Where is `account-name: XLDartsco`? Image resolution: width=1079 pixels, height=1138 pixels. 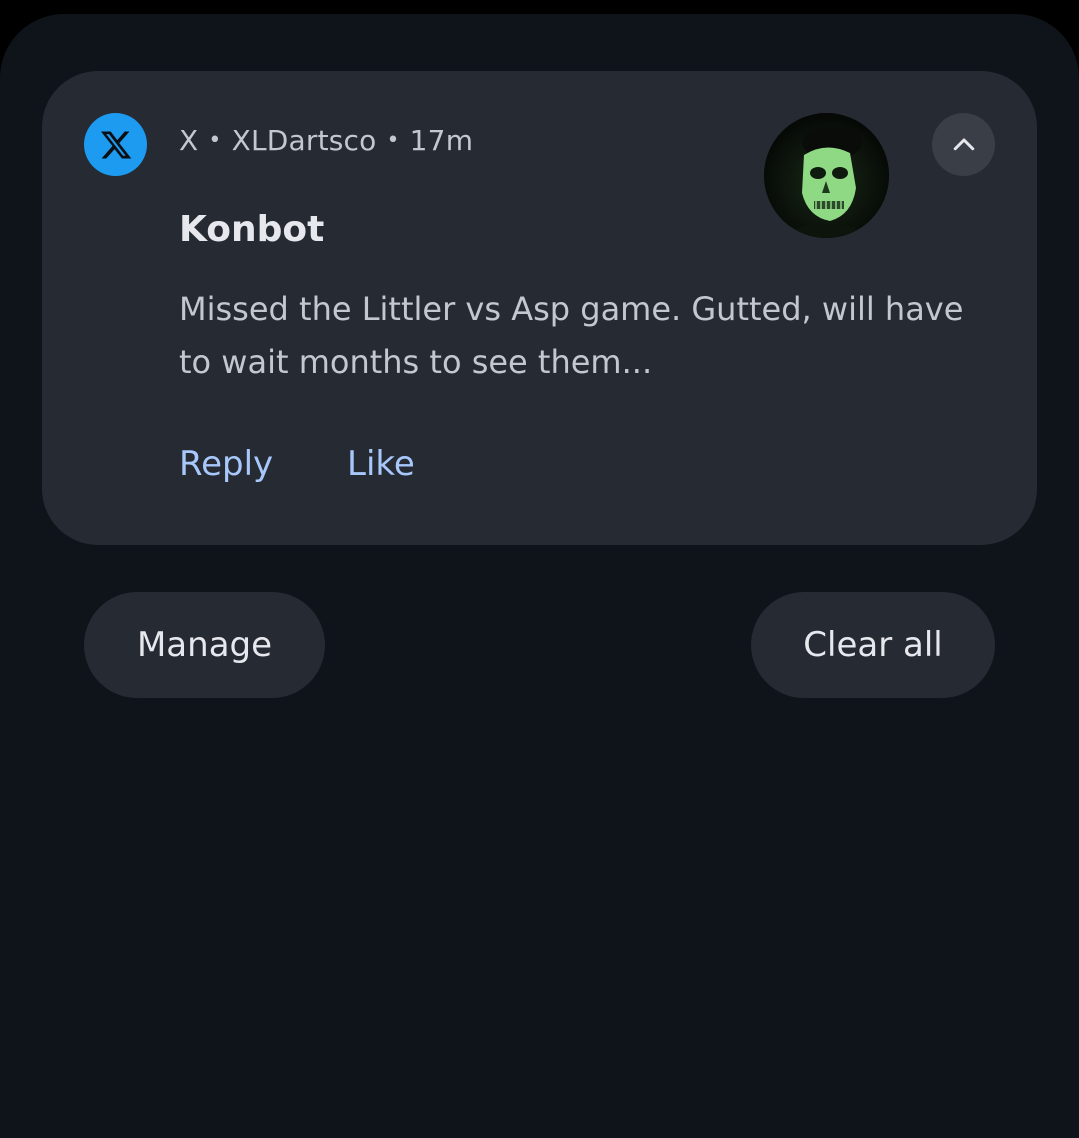 account-name: XLDartsco is located at coordinates (304, 140).